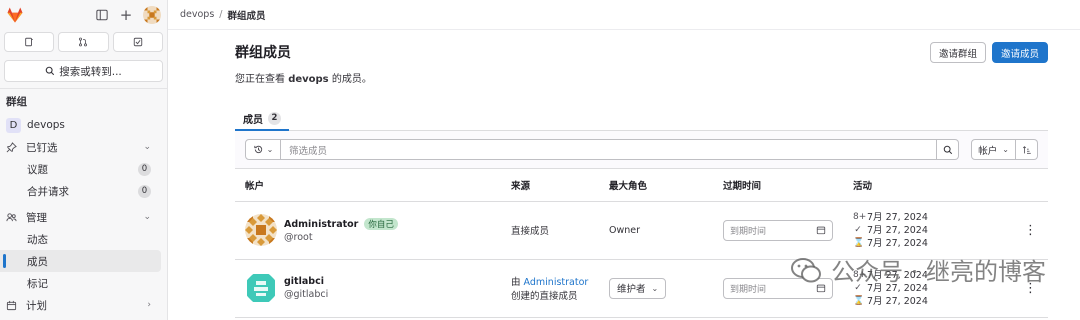 The width and height of the screenshot is (1080, 320). Describe the element at coordinates (556, 282) in the screenshot. I see `source-creator-link: Administrator` at that location.